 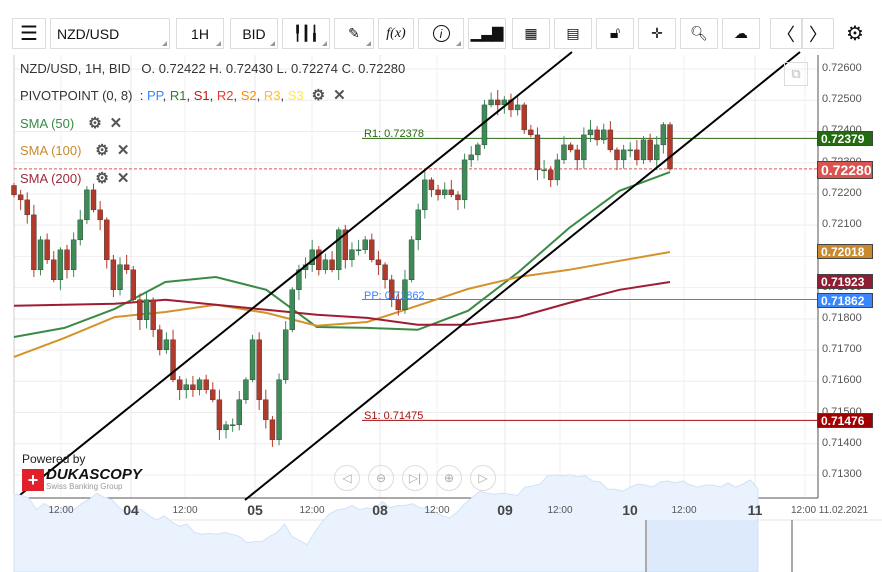 I want to click on pp-label: PP: 0.71862, so click(x=394, y=296).